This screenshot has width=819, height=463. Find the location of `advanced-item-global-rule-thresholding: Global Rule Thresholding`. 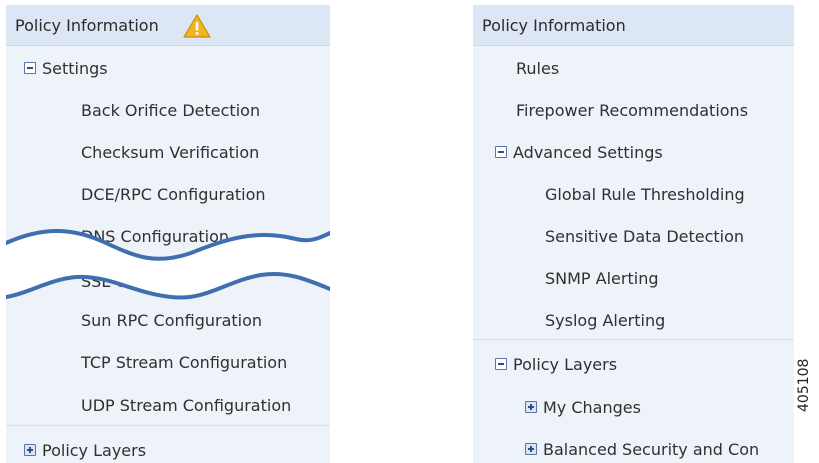

advanced-item-global-rule-thresholding: Global Rule Thresholding is located at coordinates (645, 195).